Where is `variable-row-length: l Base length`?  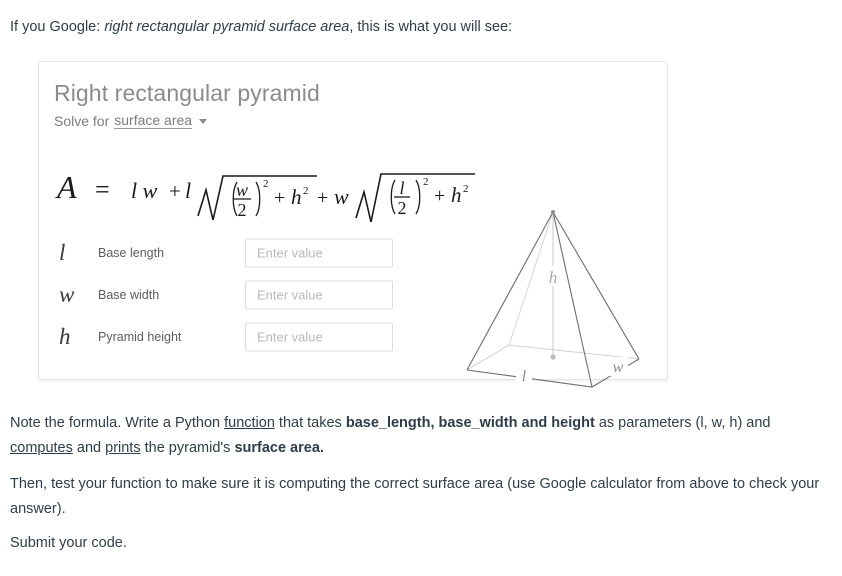
variable-row-length: l Base length is located at coordinates (226, 253).